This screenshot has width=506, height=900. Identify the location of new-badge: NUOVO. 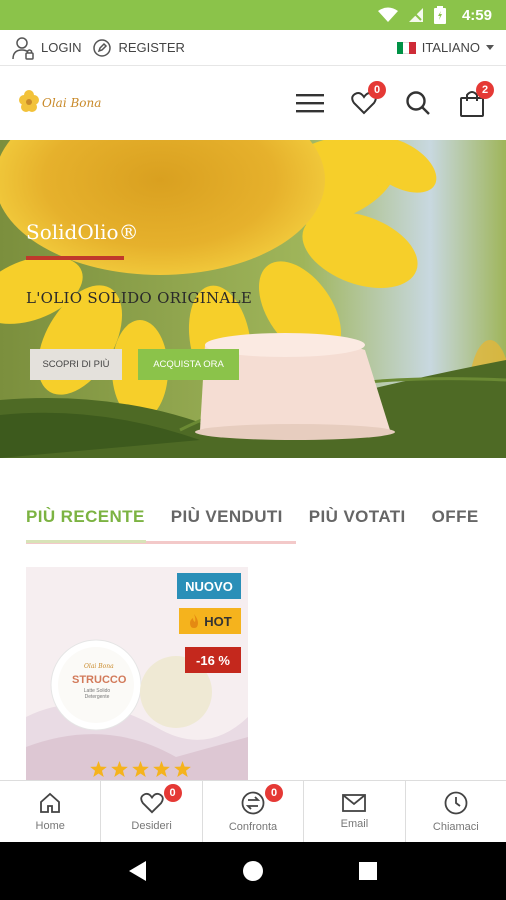
(209, 586).